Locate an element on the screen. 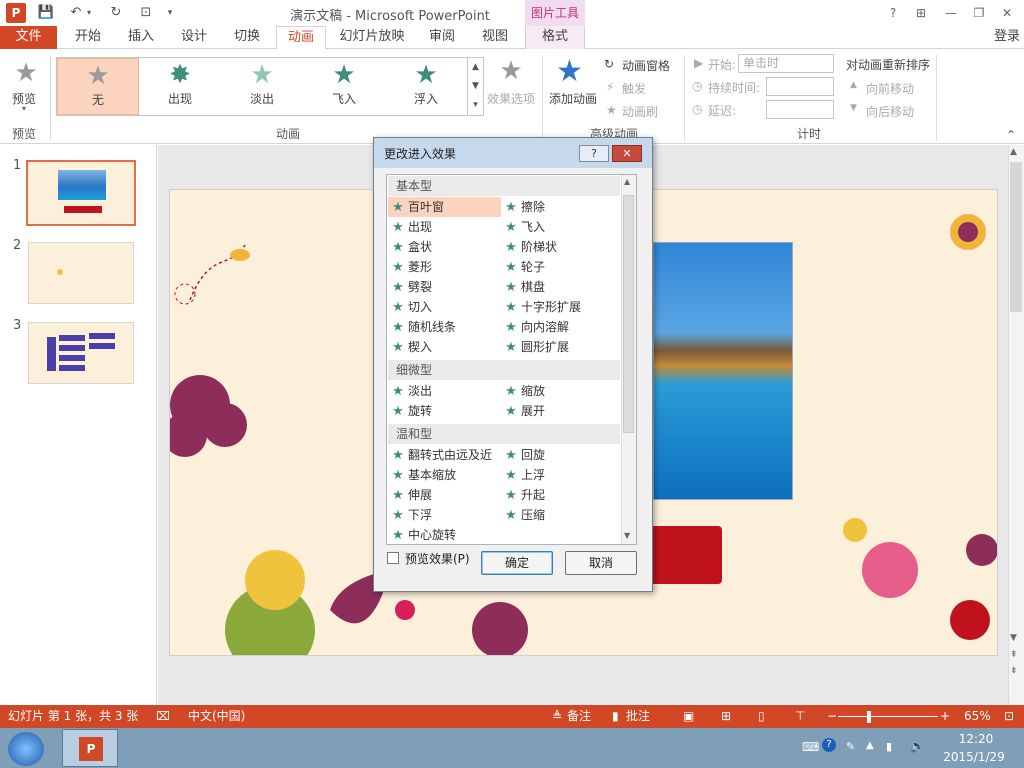  effect-item: ★ 翻转式由远及近 is located at coordinates (444, 455).